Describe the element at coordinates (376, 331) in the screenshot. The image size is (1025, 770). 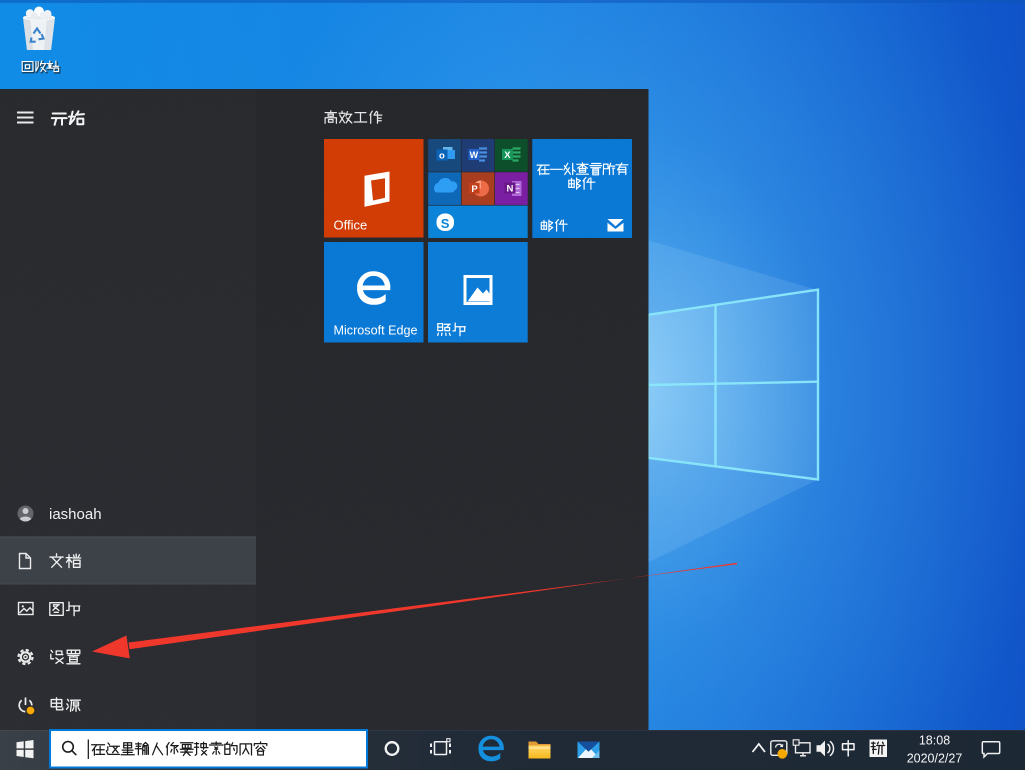
I see `svg-text: Microsoft Edge` at that location.